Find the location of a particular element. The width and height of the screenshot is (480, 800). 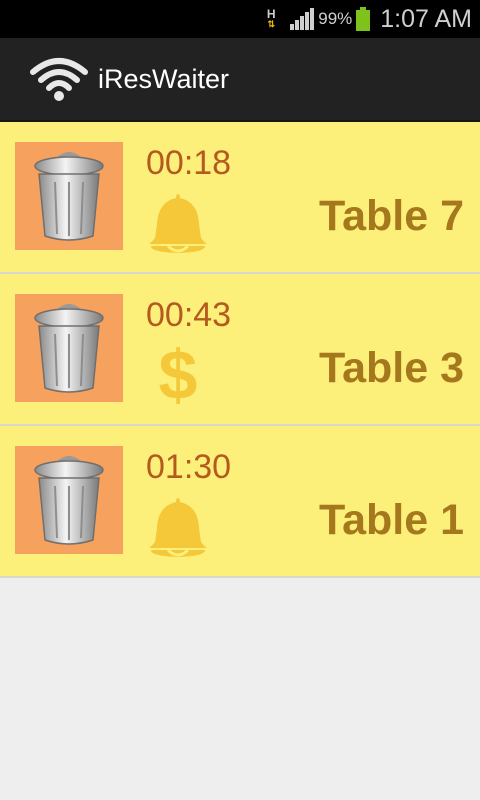

table-label: Table 7 is located at coordinates (391, 216).